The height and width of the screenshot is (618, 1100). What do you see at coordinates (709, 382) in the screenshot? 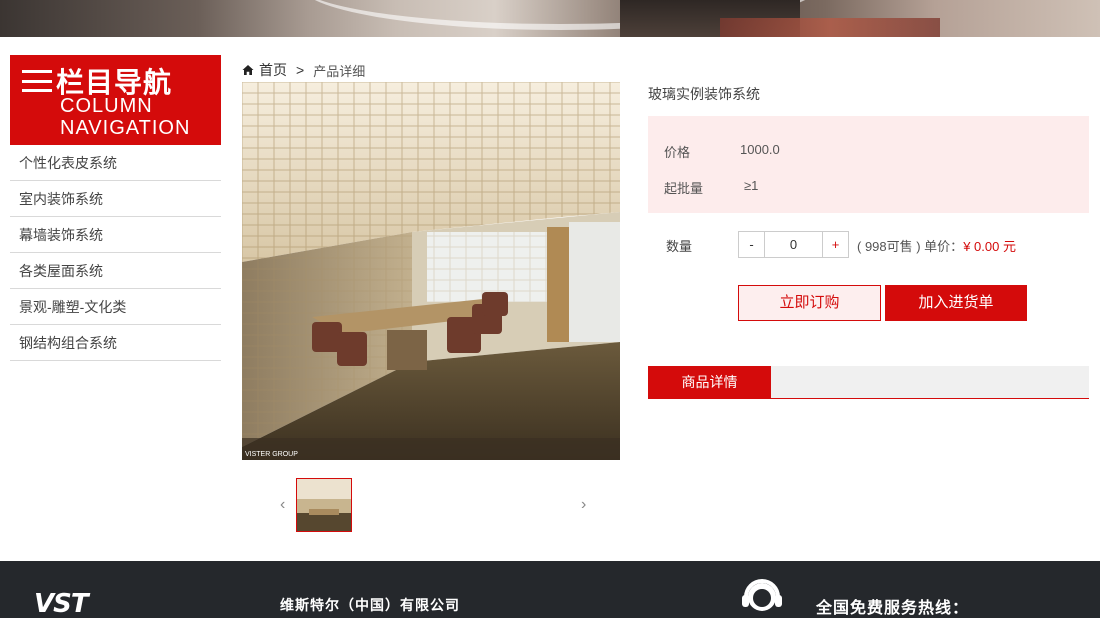
I see `tab-product-details: 商品详情` at bounding box center [709, 382].